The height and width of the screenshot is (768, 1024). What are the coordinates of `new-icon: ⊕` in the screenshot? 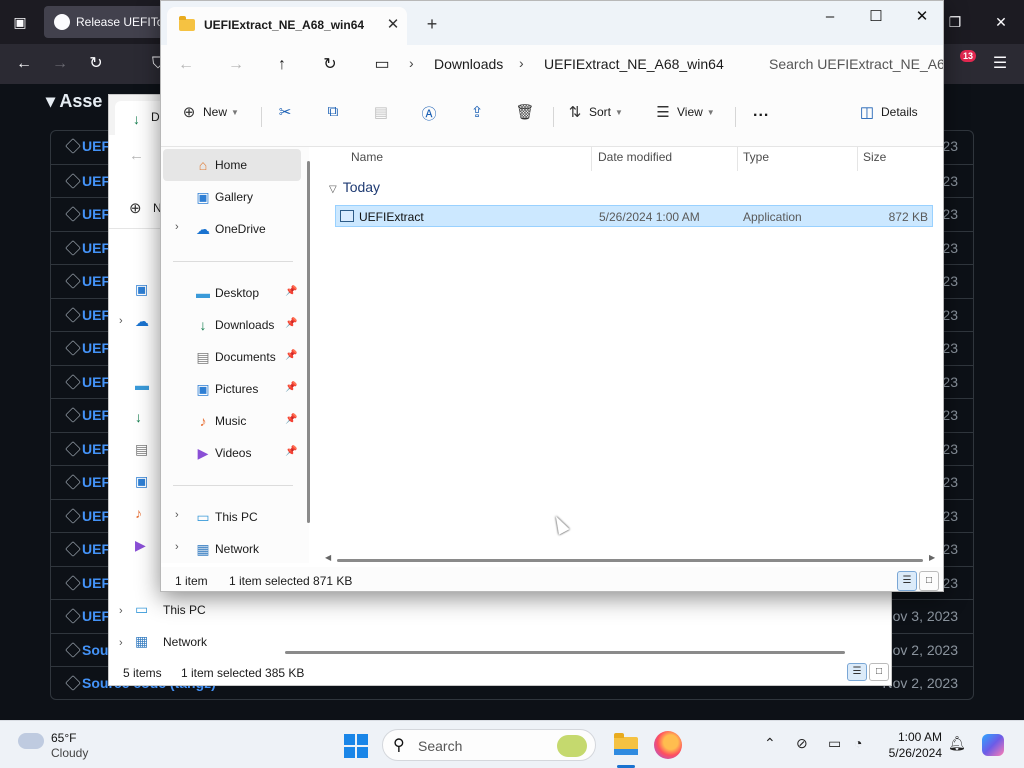 It's located at (135, 208).